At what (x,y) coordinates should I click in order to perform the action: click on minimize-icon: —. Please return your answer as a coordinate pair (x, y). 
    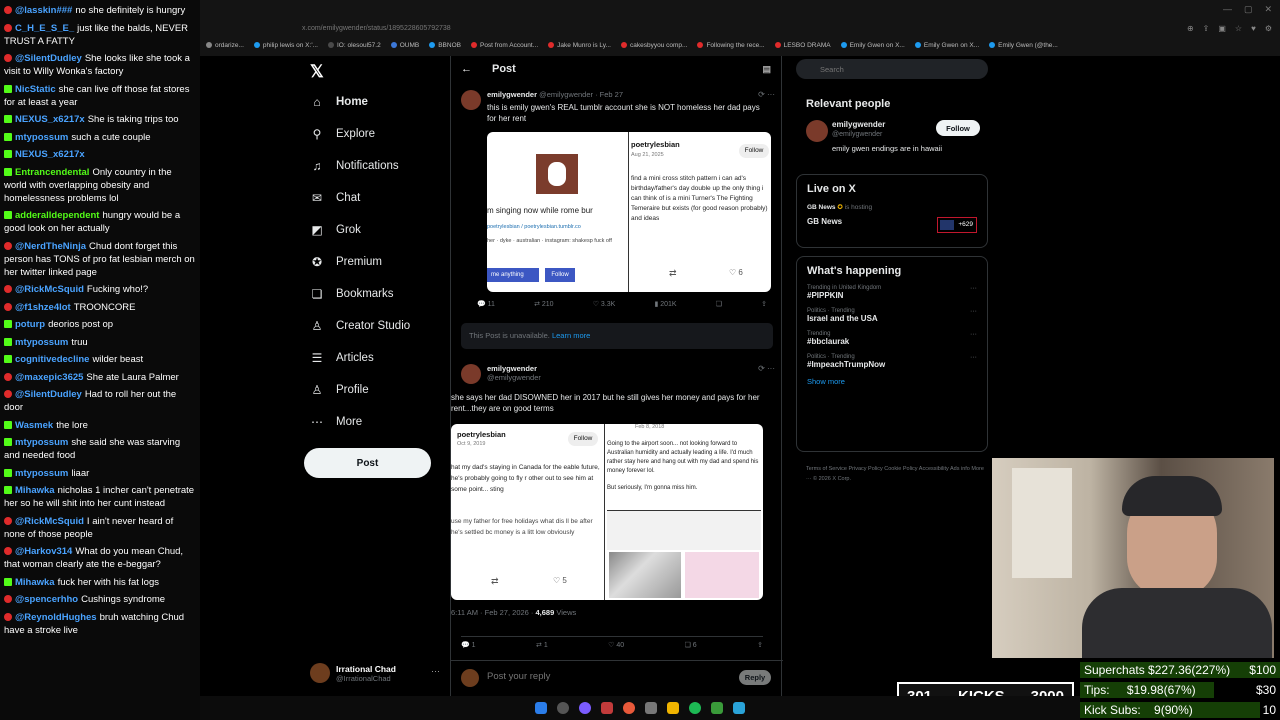
    Looking at the image, I should click on (1227, 9).